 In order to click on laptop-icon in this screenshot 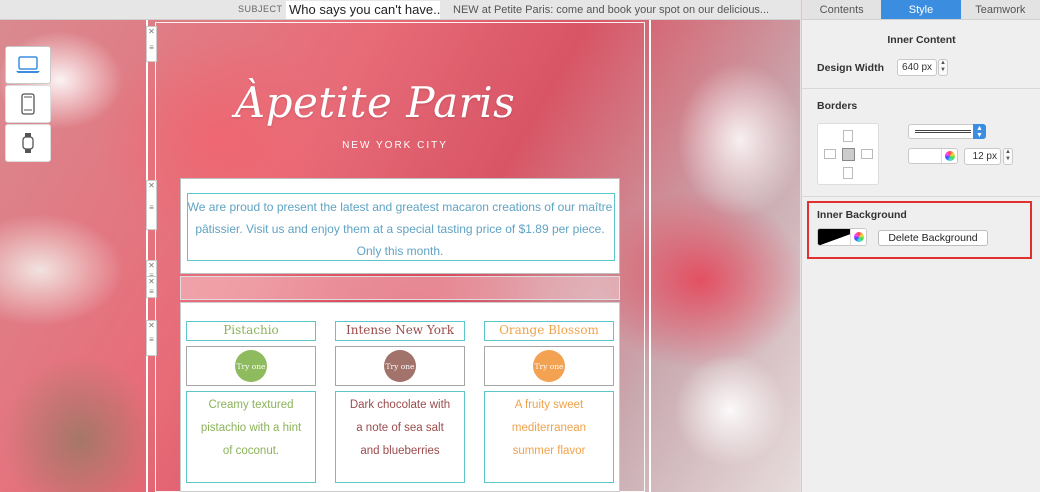, I will do `click(28, 64)`.